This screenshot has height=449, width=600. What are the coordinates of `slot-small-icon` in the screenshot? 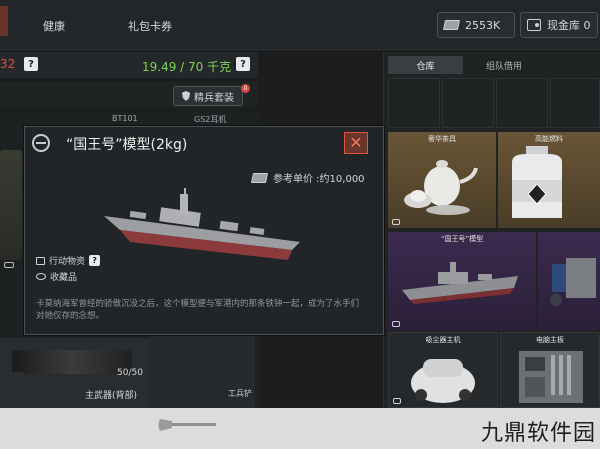 It's located at (9, 265).